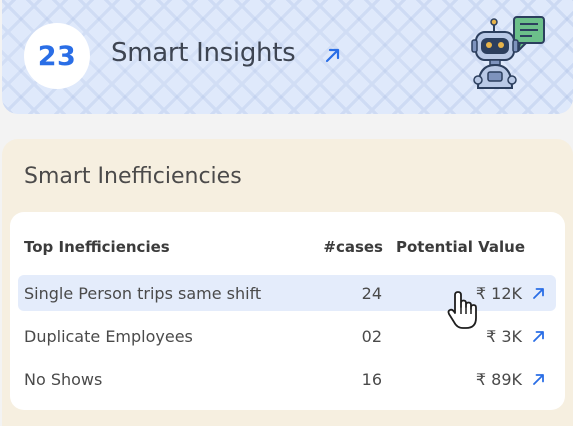 The width and height of the screenshot is (573, 426). What do you see at coordinates (508, 52) in the screenshot?
I see `robot-chat-icon` at bounding box center [508, 52].